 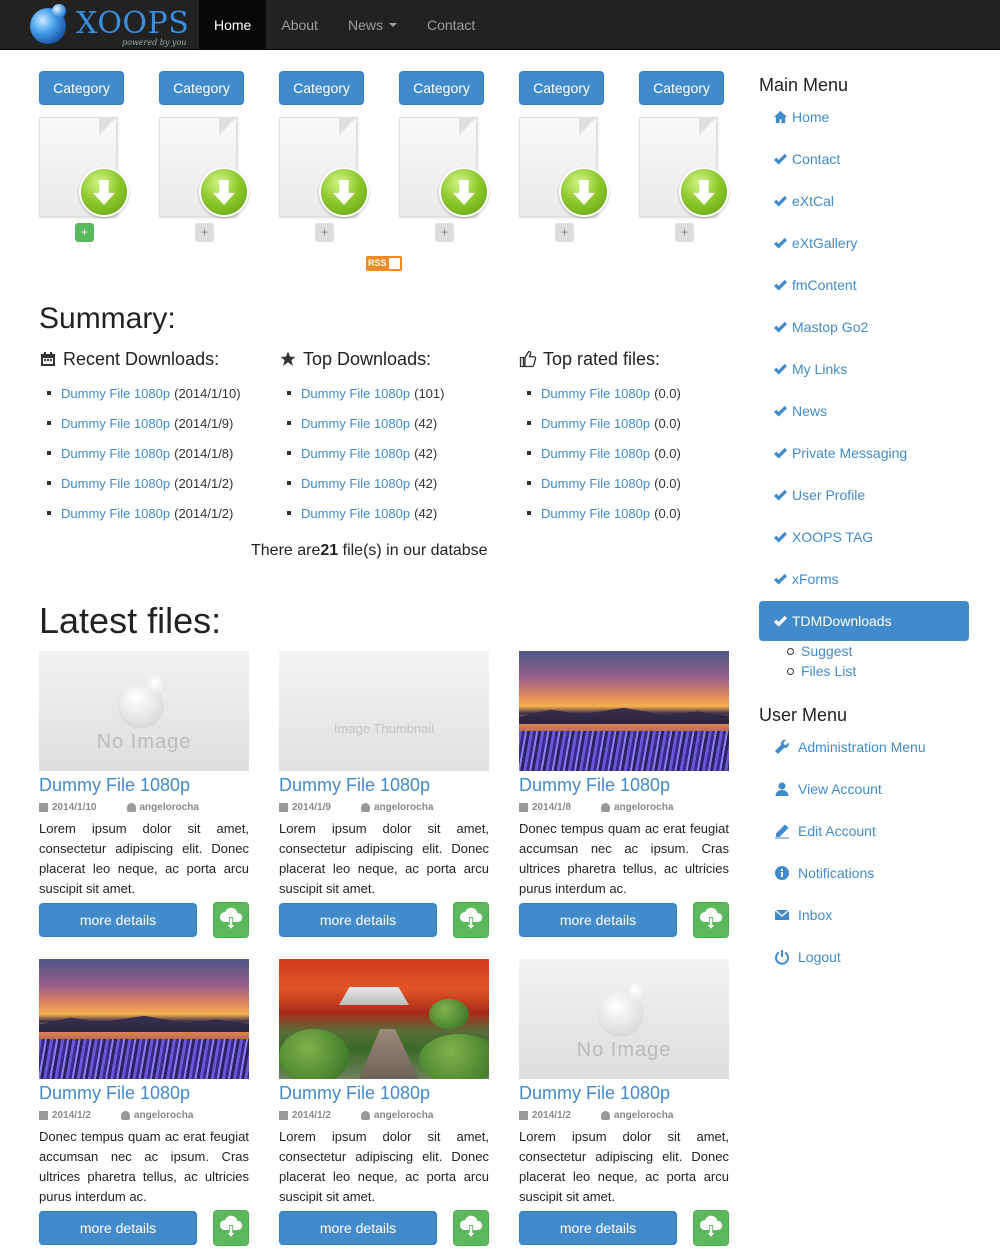 I want to click on main-menu-item: eXtCal, so click(x=864, y=201).